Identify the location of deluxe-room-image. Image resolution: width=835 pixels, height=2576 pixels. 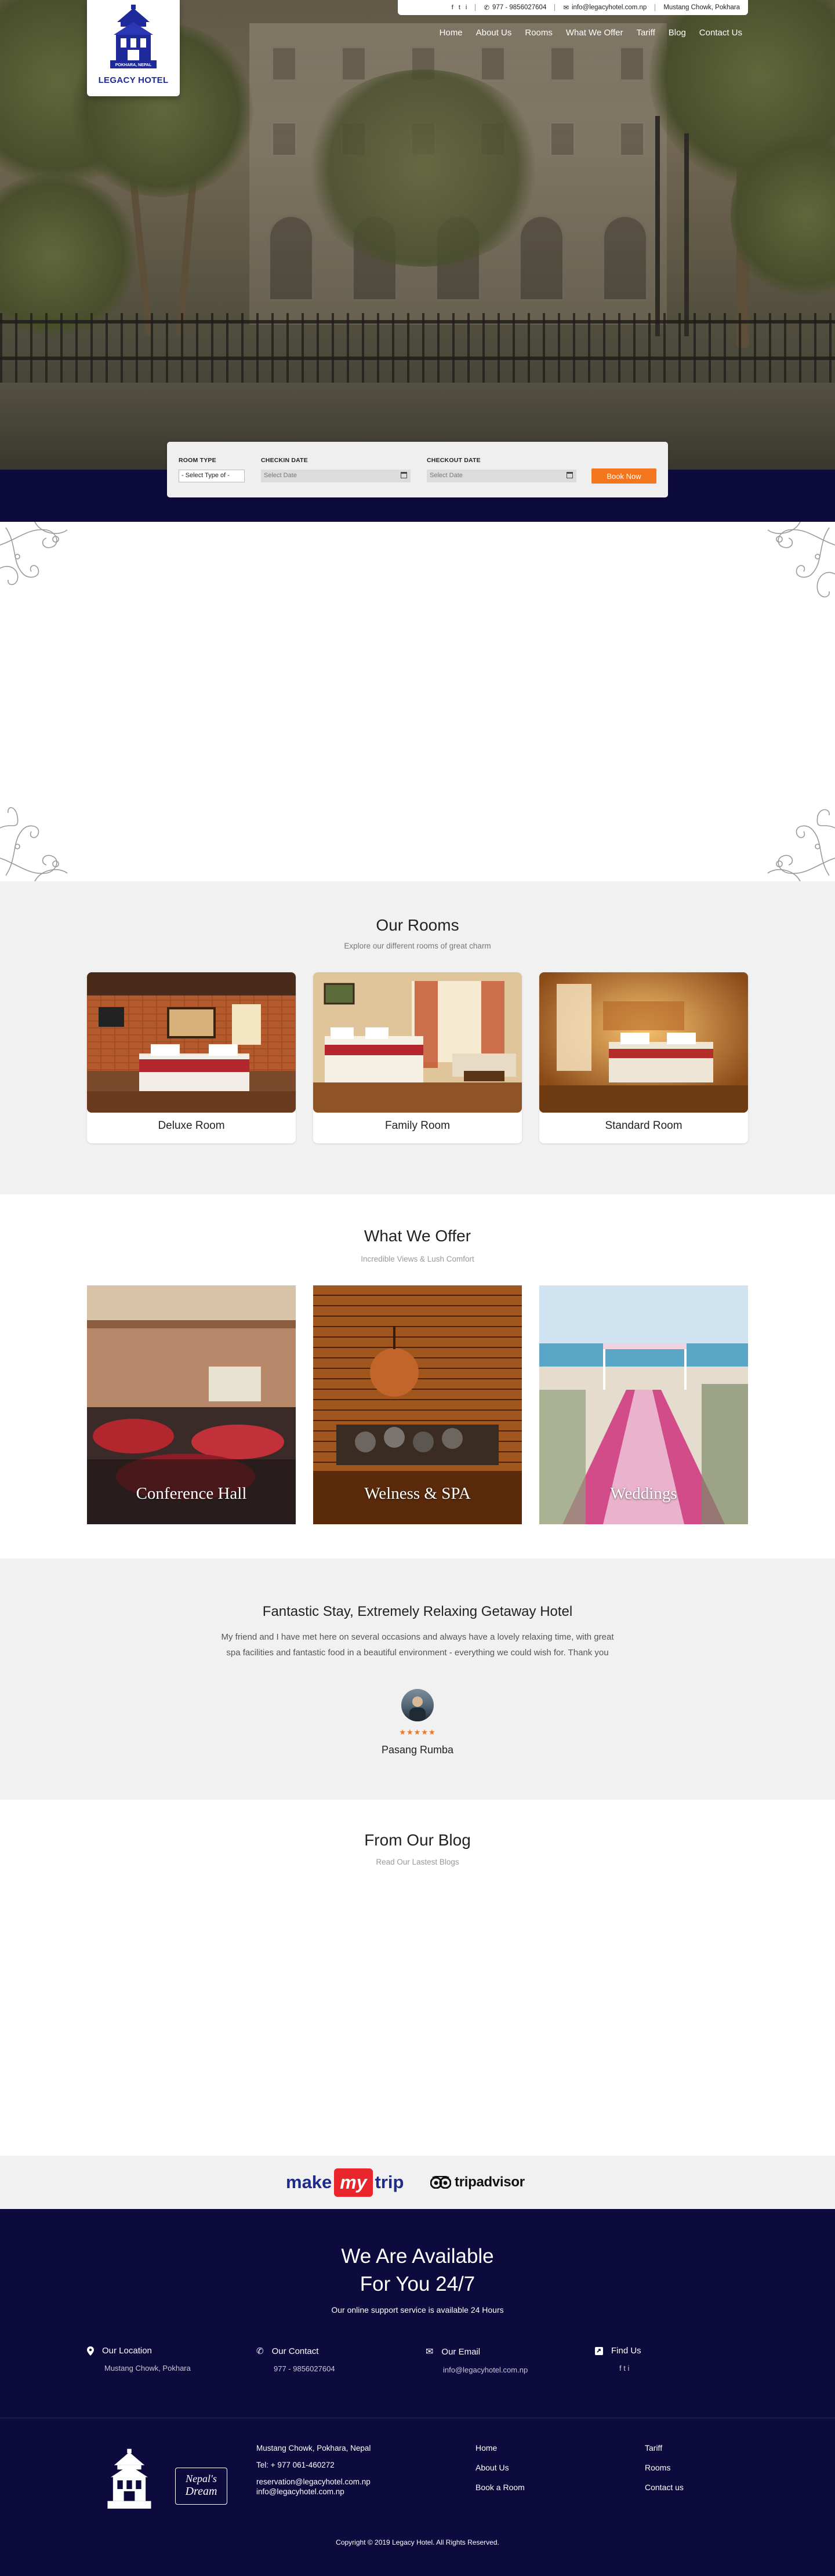
(192, 1042).